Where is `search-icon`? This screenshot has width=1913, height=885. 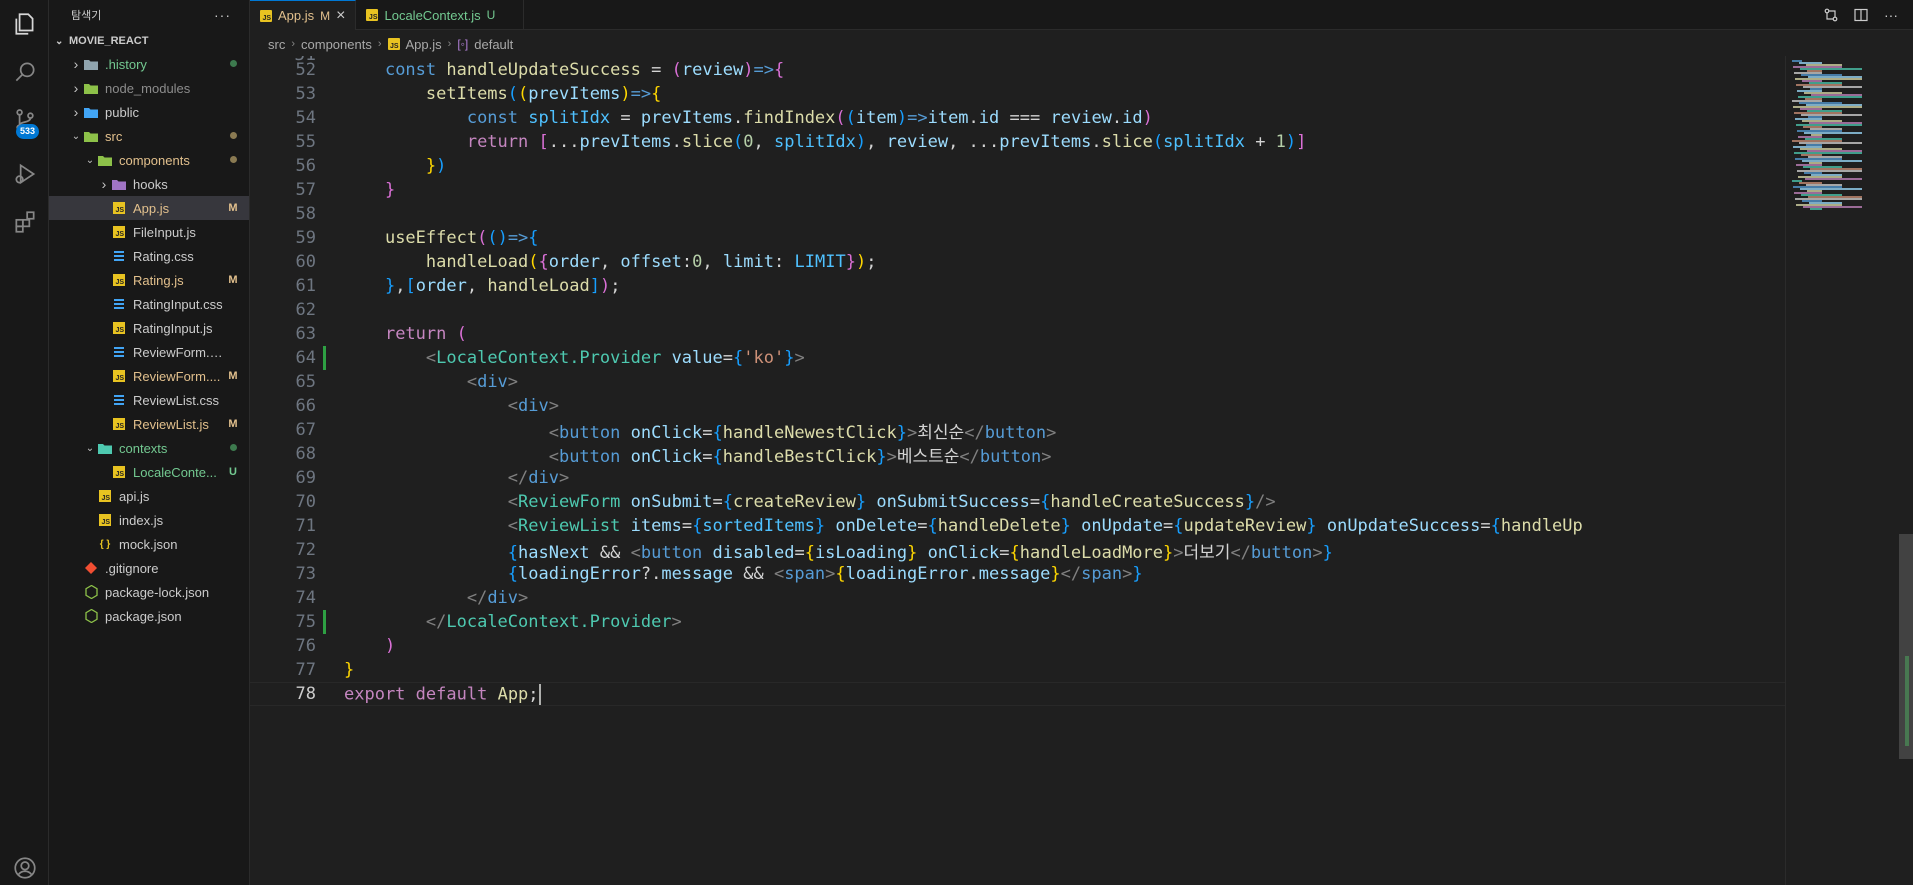
search-icon is located at coordinates (24, 72).